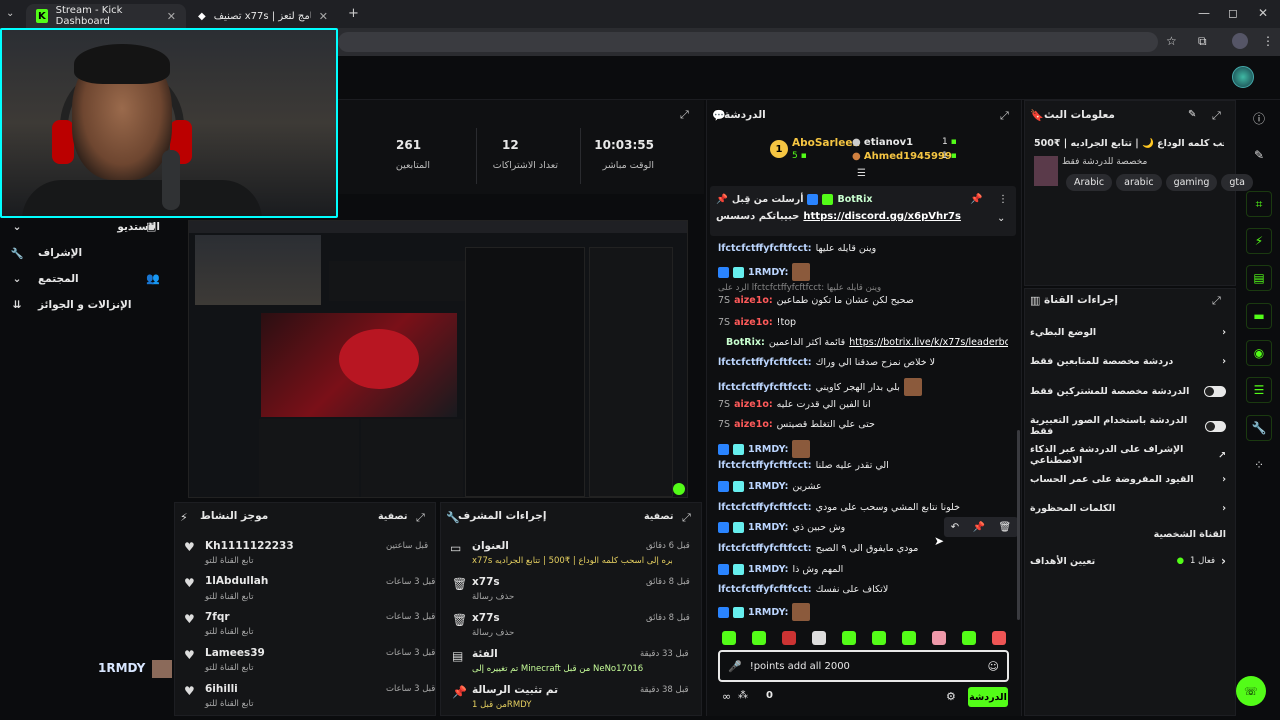  I want to click on microphone-icon: 🎤, so click(735, 666).